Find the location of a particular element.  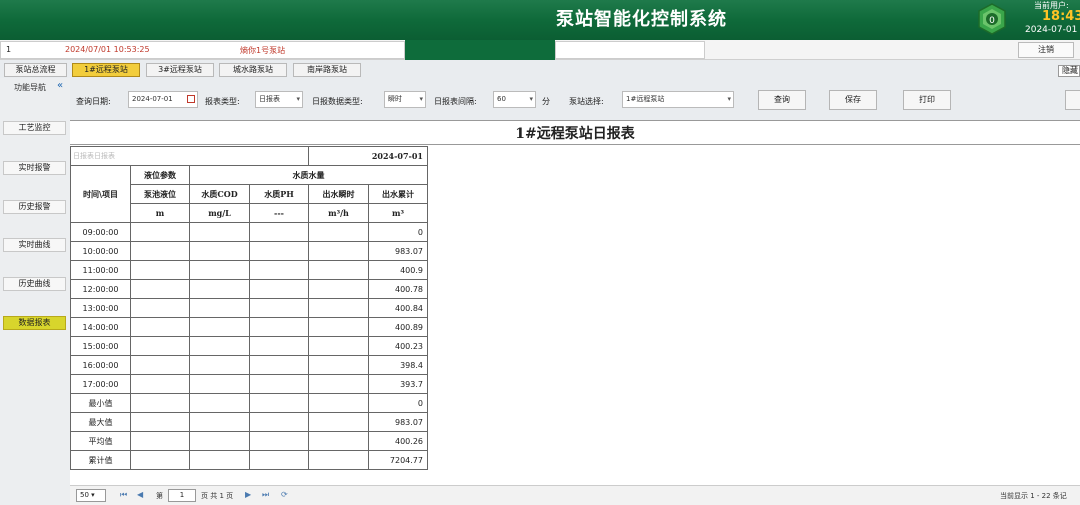

row-time: 平均值 is located at coordinates (100, 441).